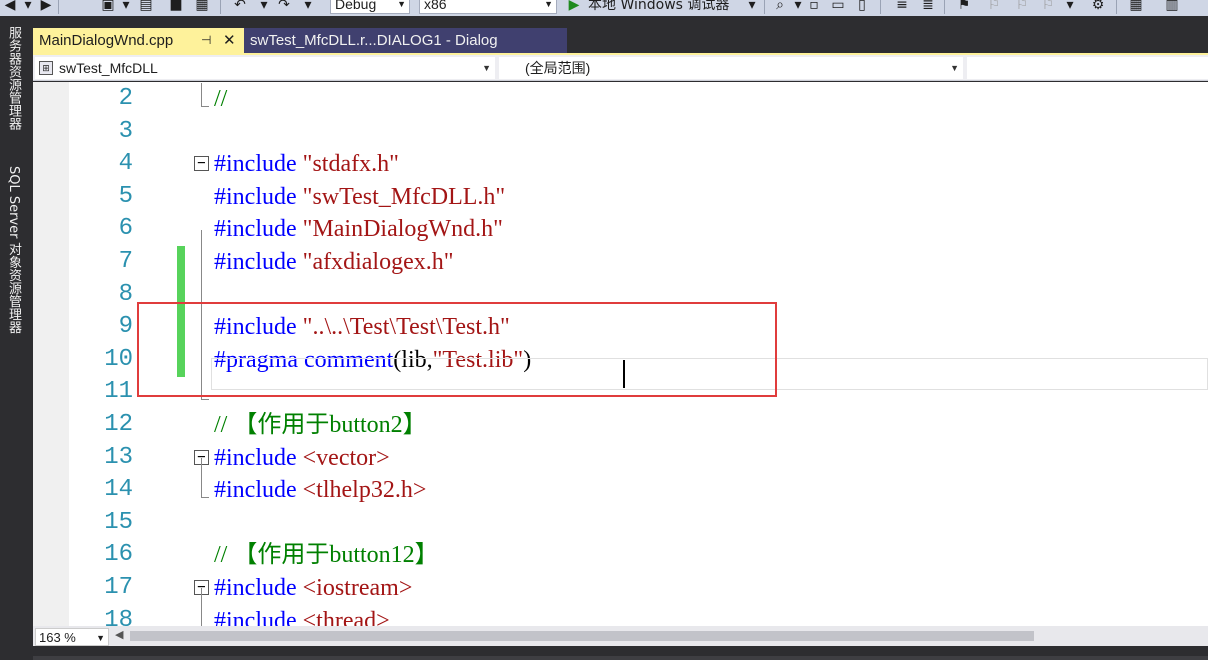 This screenshot has height=660, width=1208. I want to click on code-token: <iostream>, so click(357, 588).